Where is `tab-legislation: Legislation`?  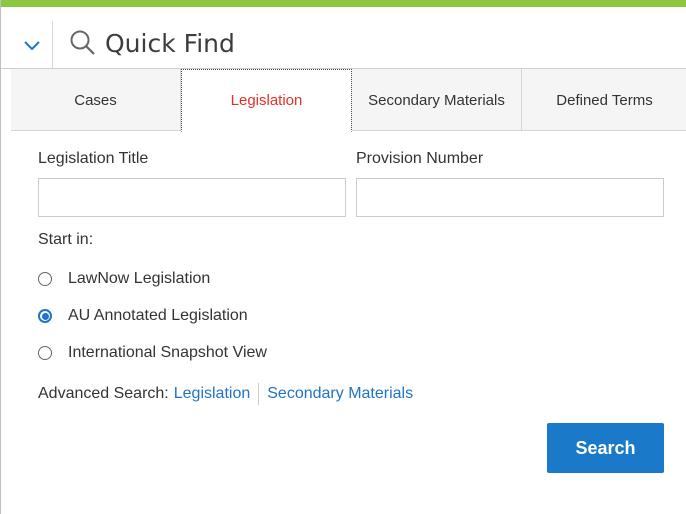
tab-legislation: Legislation is located at coordinates (266, 100).